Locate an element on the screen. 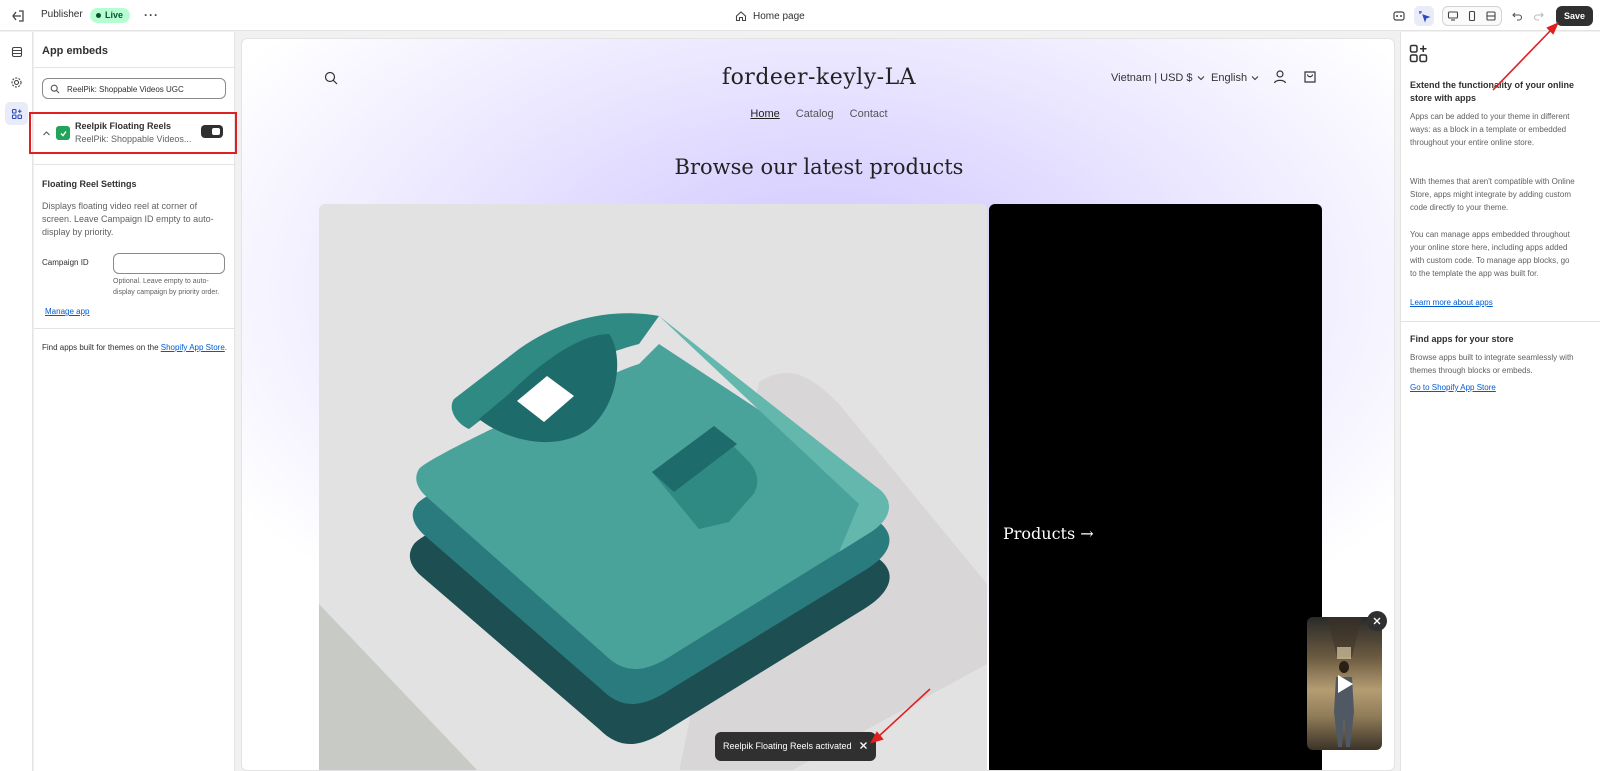  language-selector: English is located at coordinates (1235, 78).